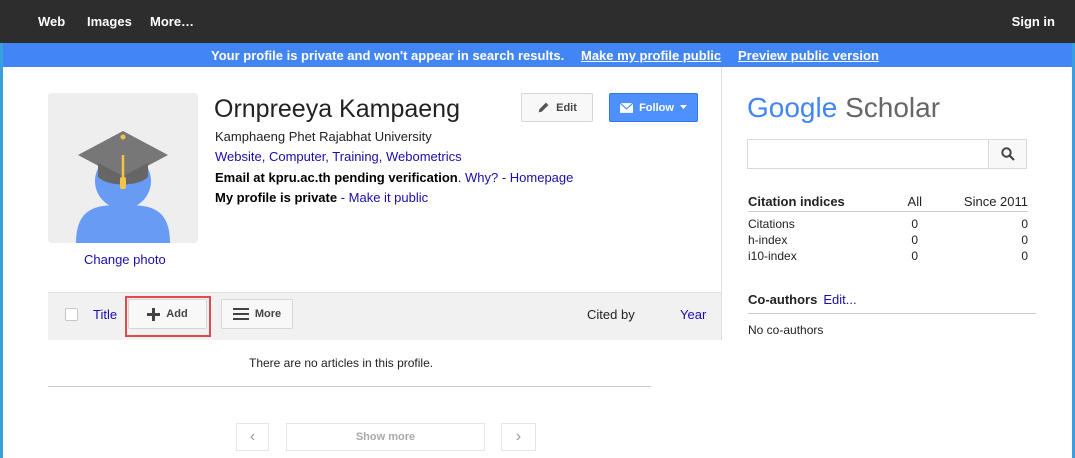 This screenshot has height=458, width=1075. I want to click on logo-scholar: Scholar, so click(893, 107).